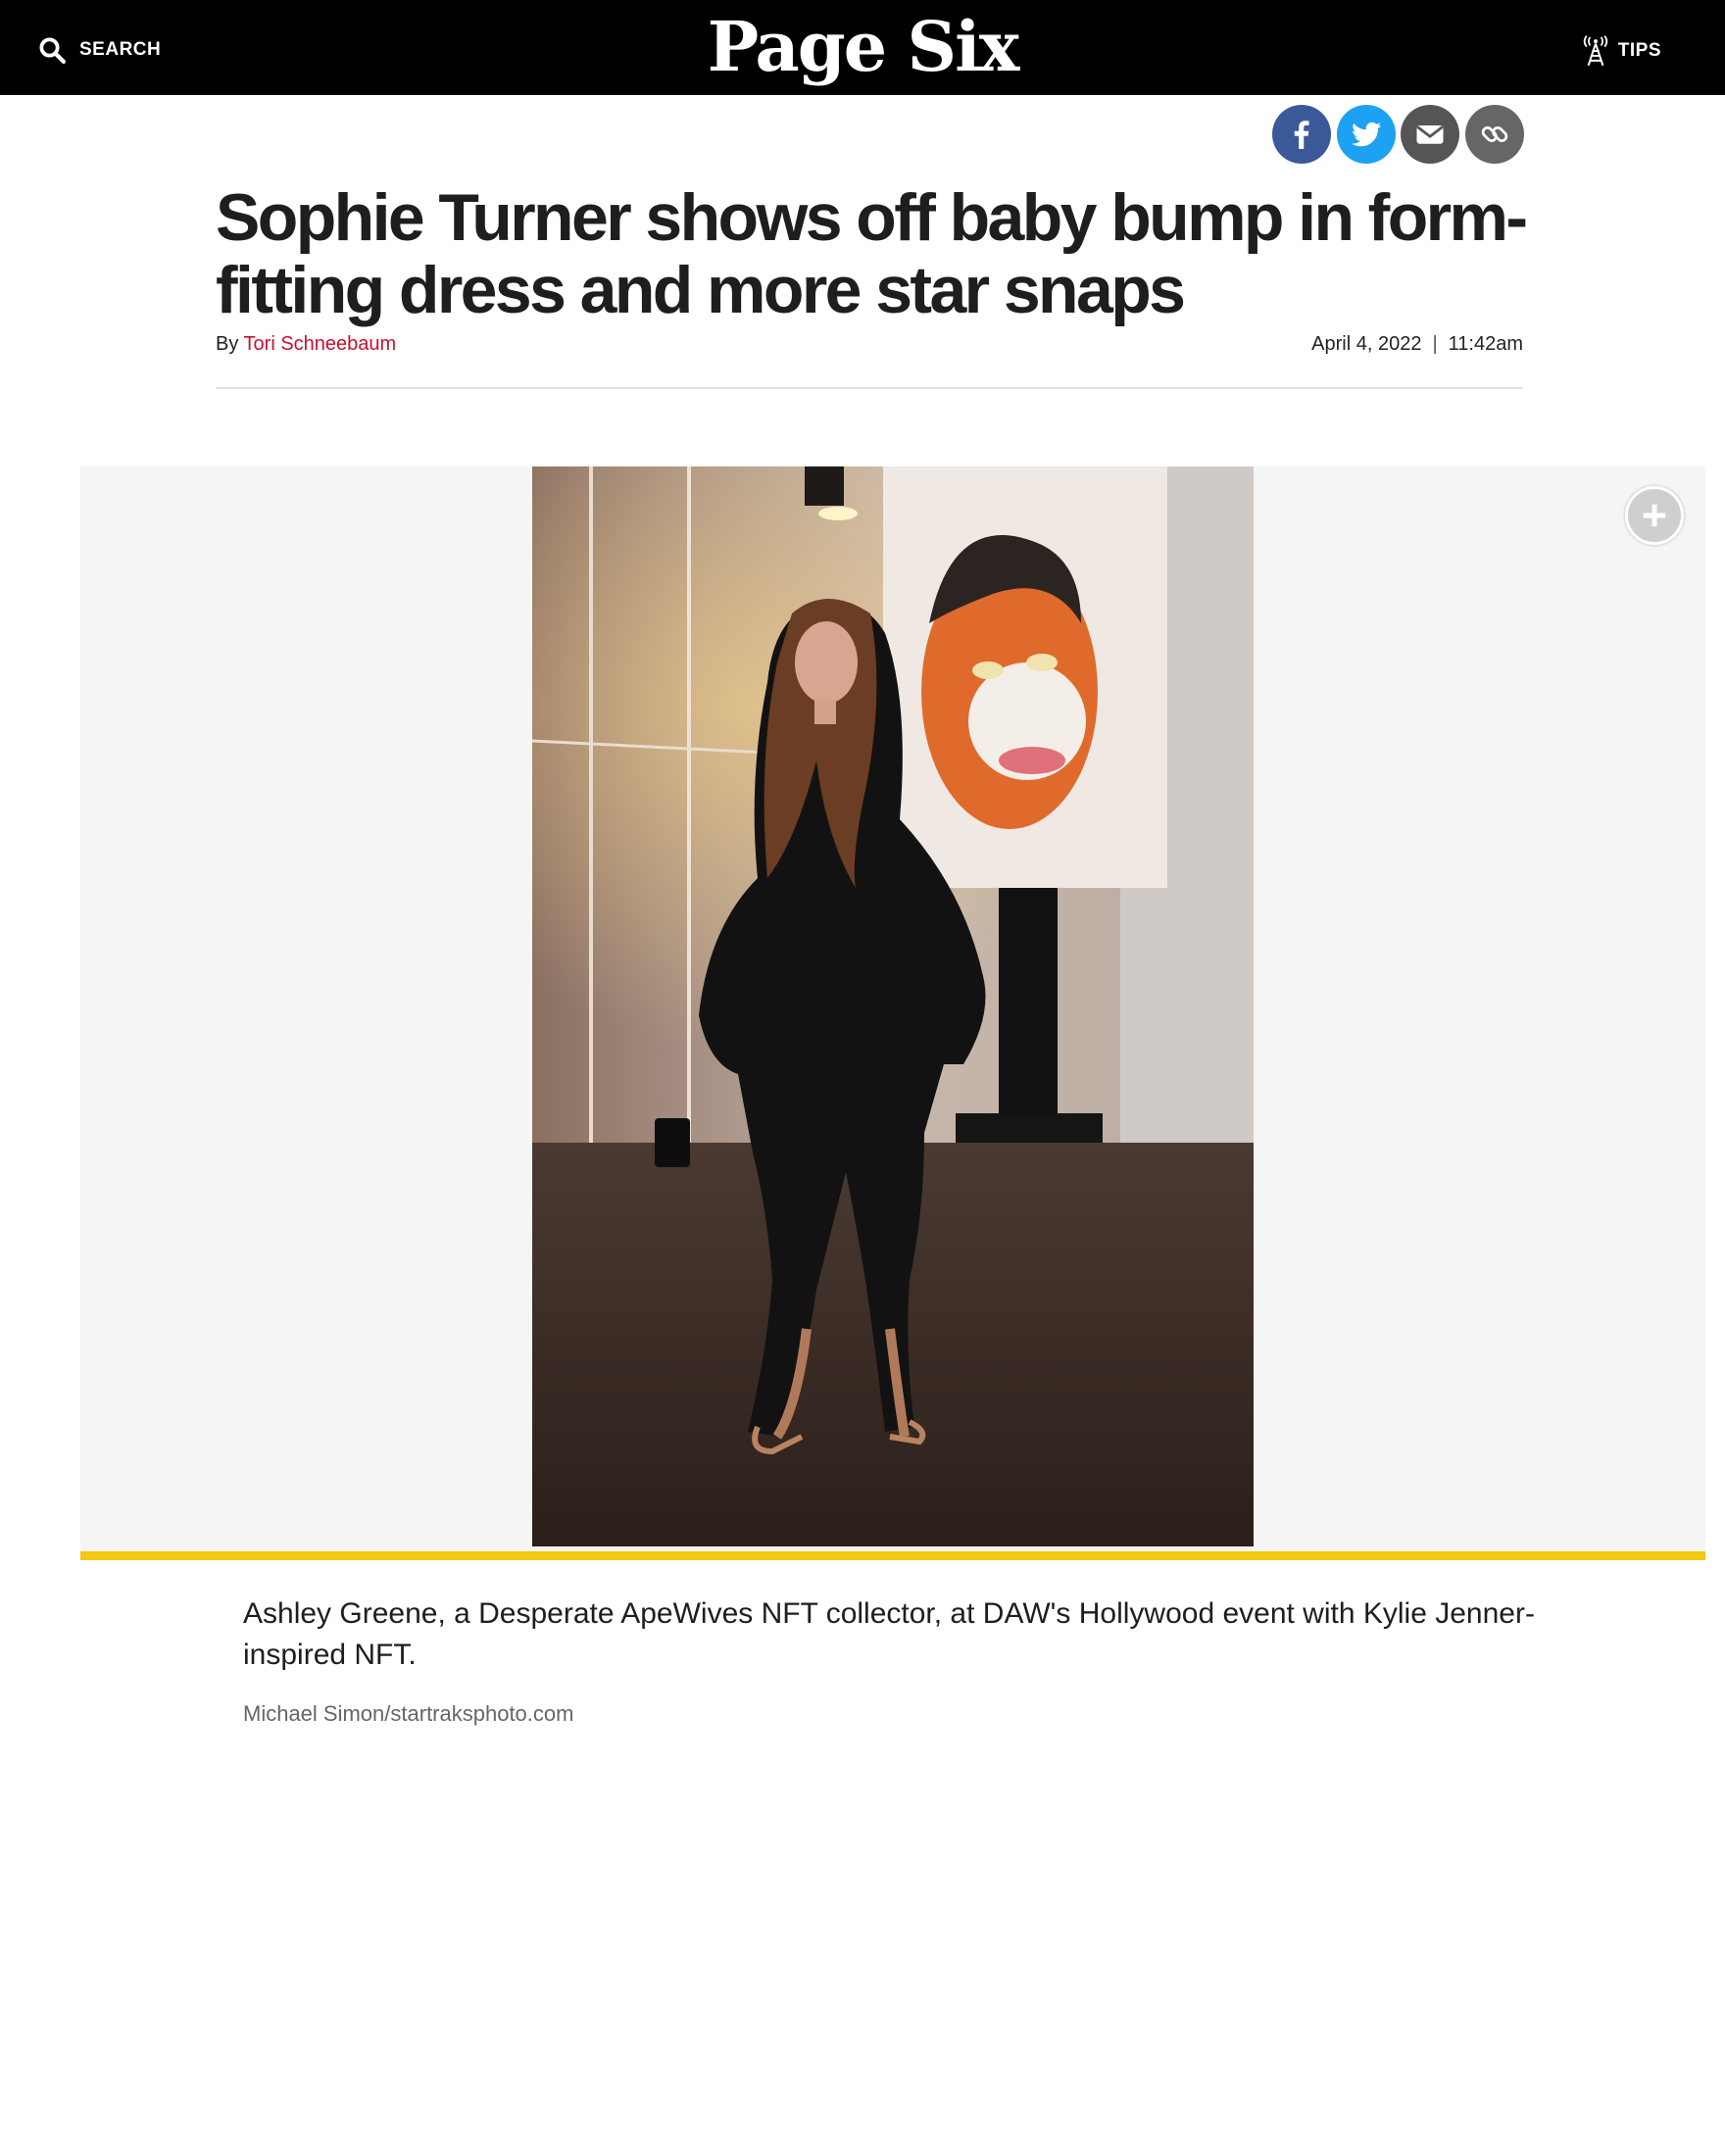 The image size is (1725, 2156). What do you see at coordinates (892, 1555) in the screenshot?
I see `gallery-accent-bar` at bounding box center [892, 1555].